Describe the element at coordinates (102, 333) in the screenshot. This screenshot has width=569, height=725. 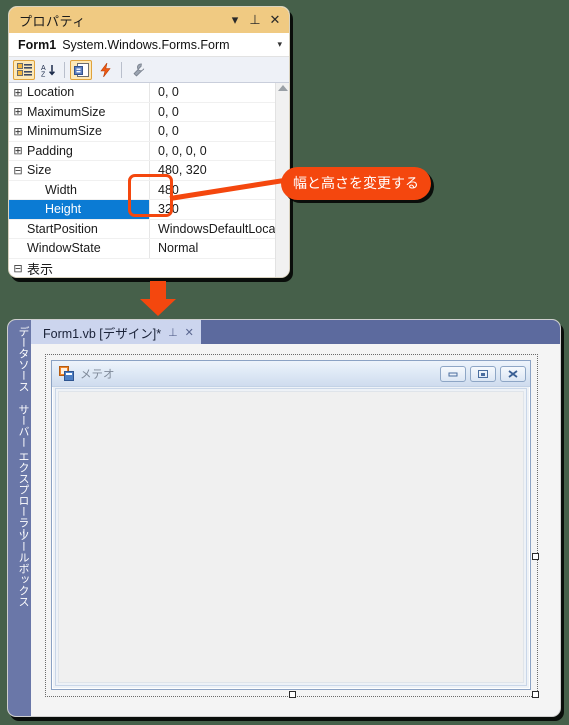
I see `tab-label: Form1.vb [デザイン]*` at that location.